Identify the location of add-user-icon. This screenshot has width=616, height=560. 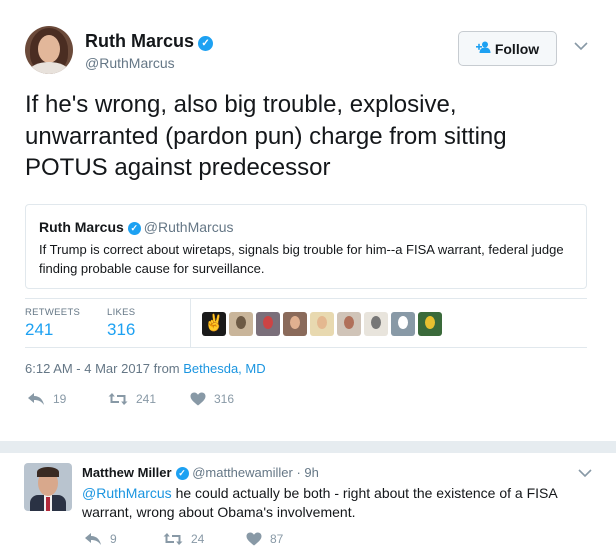
(483, 48).